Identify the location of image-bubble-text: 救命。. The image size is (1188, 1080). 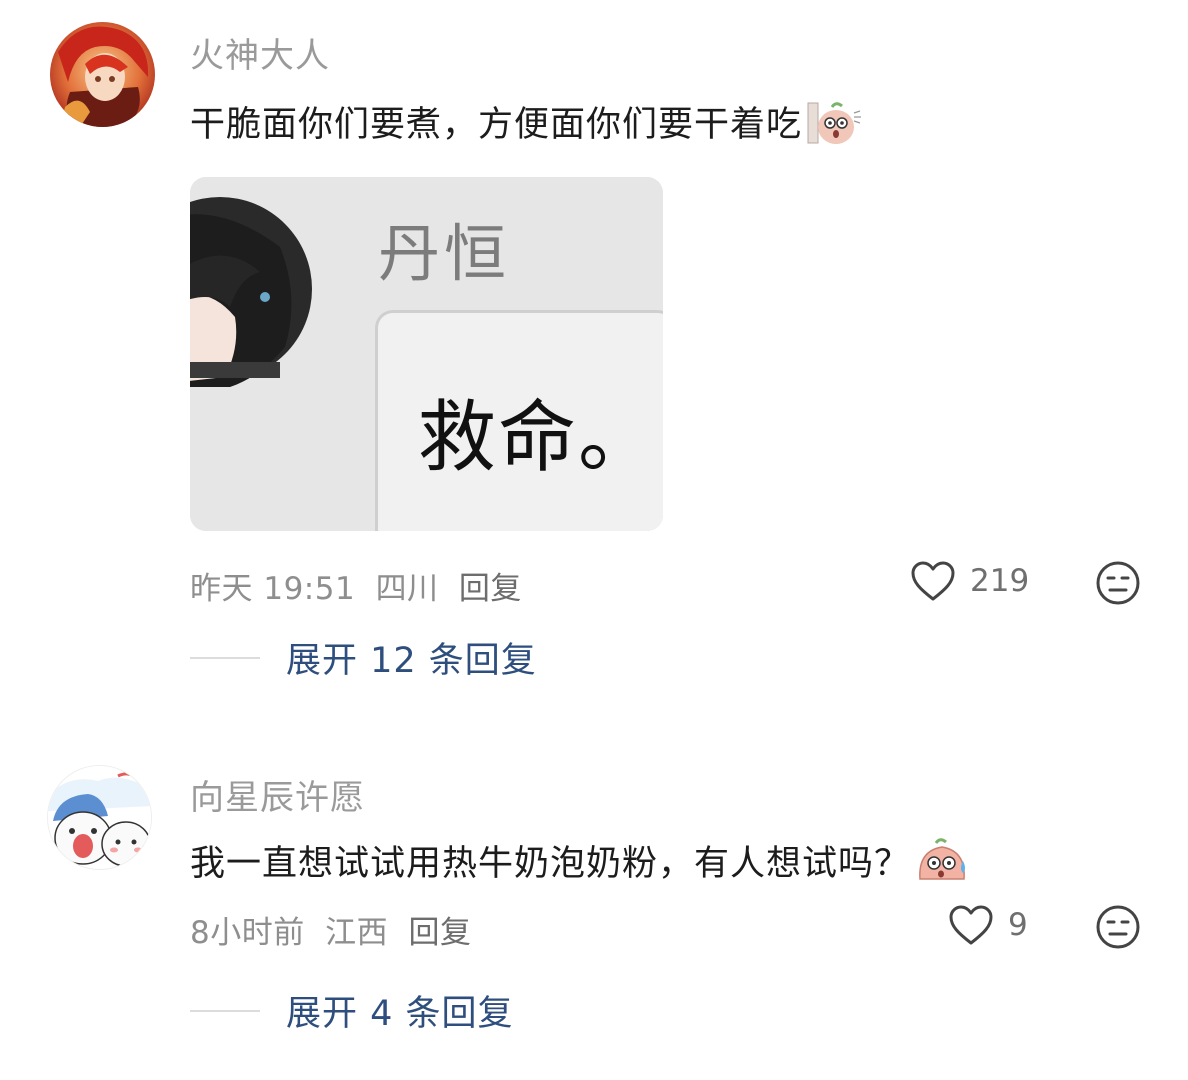
(538, 438).